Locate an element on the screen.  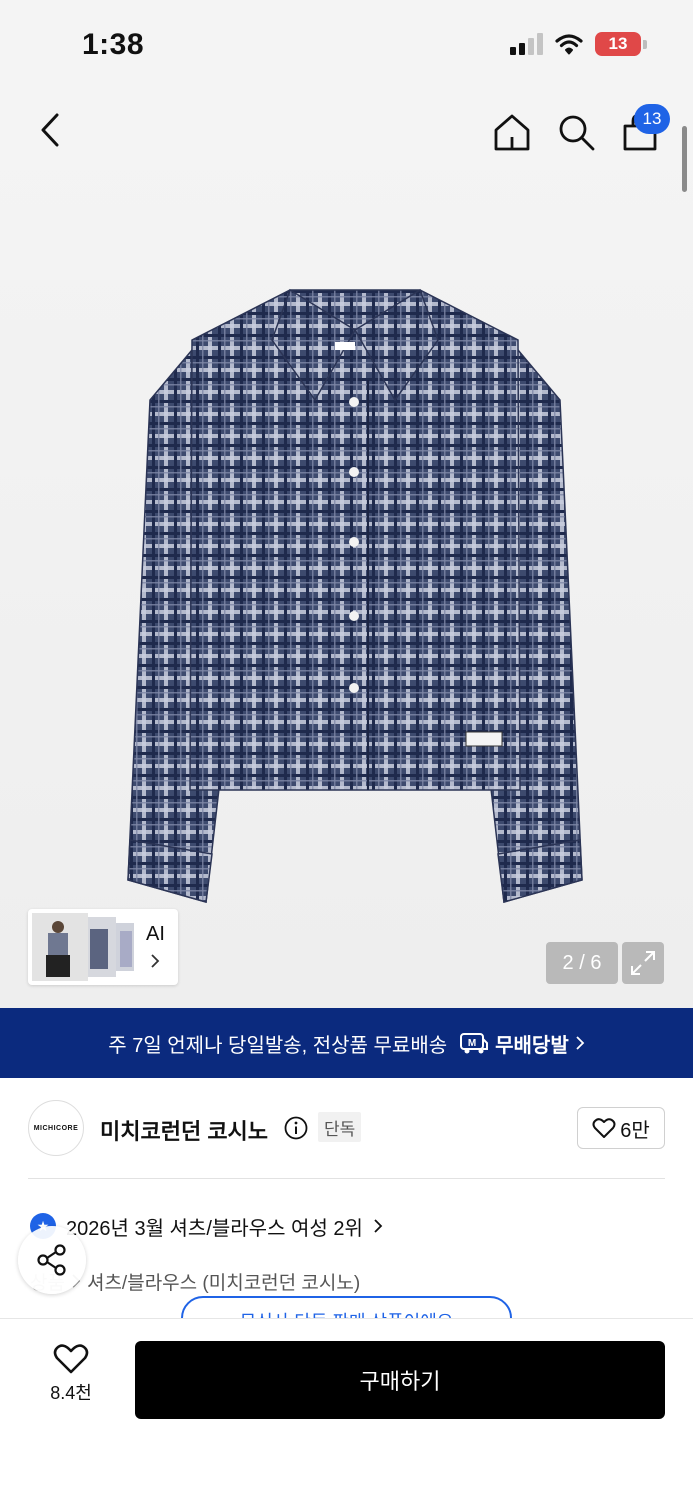
status-bar: 1:38 13 is located at coordinates (346, 46).